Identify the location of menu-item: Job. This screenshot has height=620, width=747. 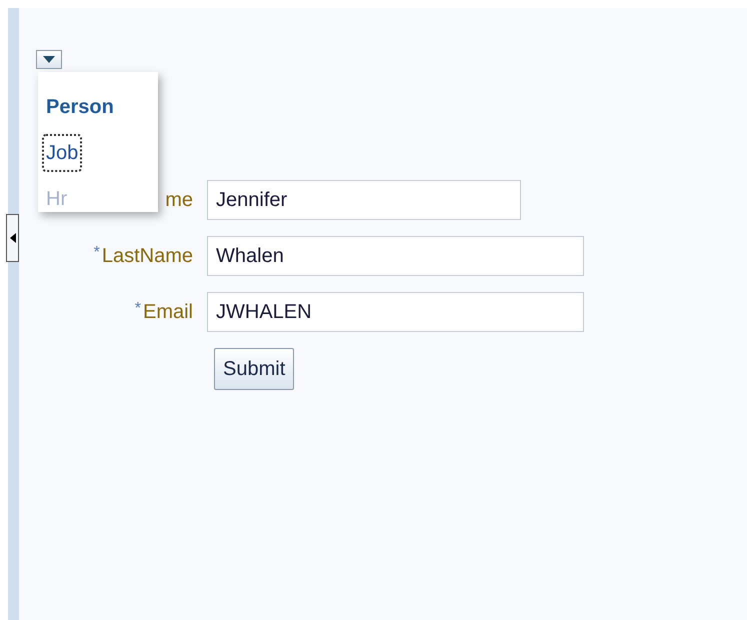
(62, 153).